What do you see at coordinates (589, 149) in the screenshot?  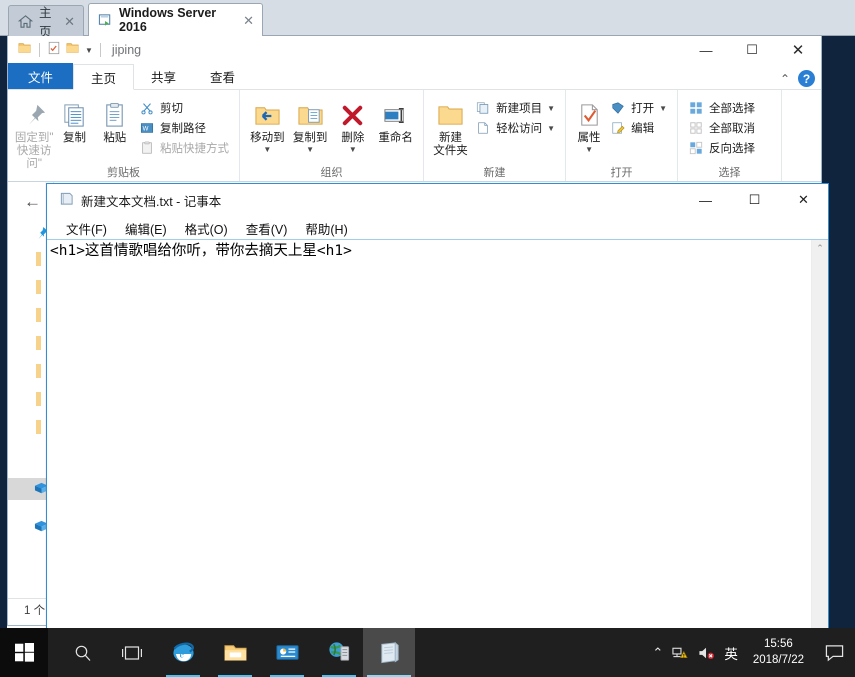 I see `properties-dropdown-icon: ▼` at bounding box center [589, 149].